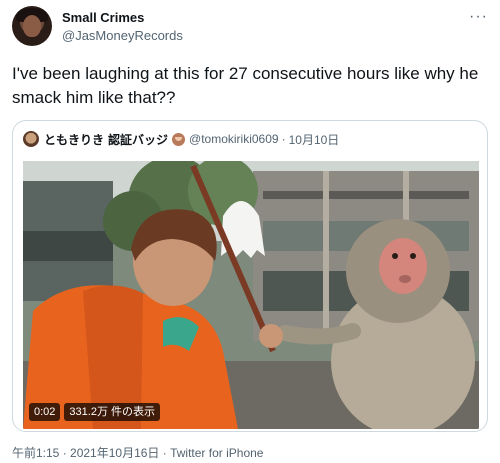 The image size is (500, 463). I want to click on monkey-badge-icon, so click(179, 139).